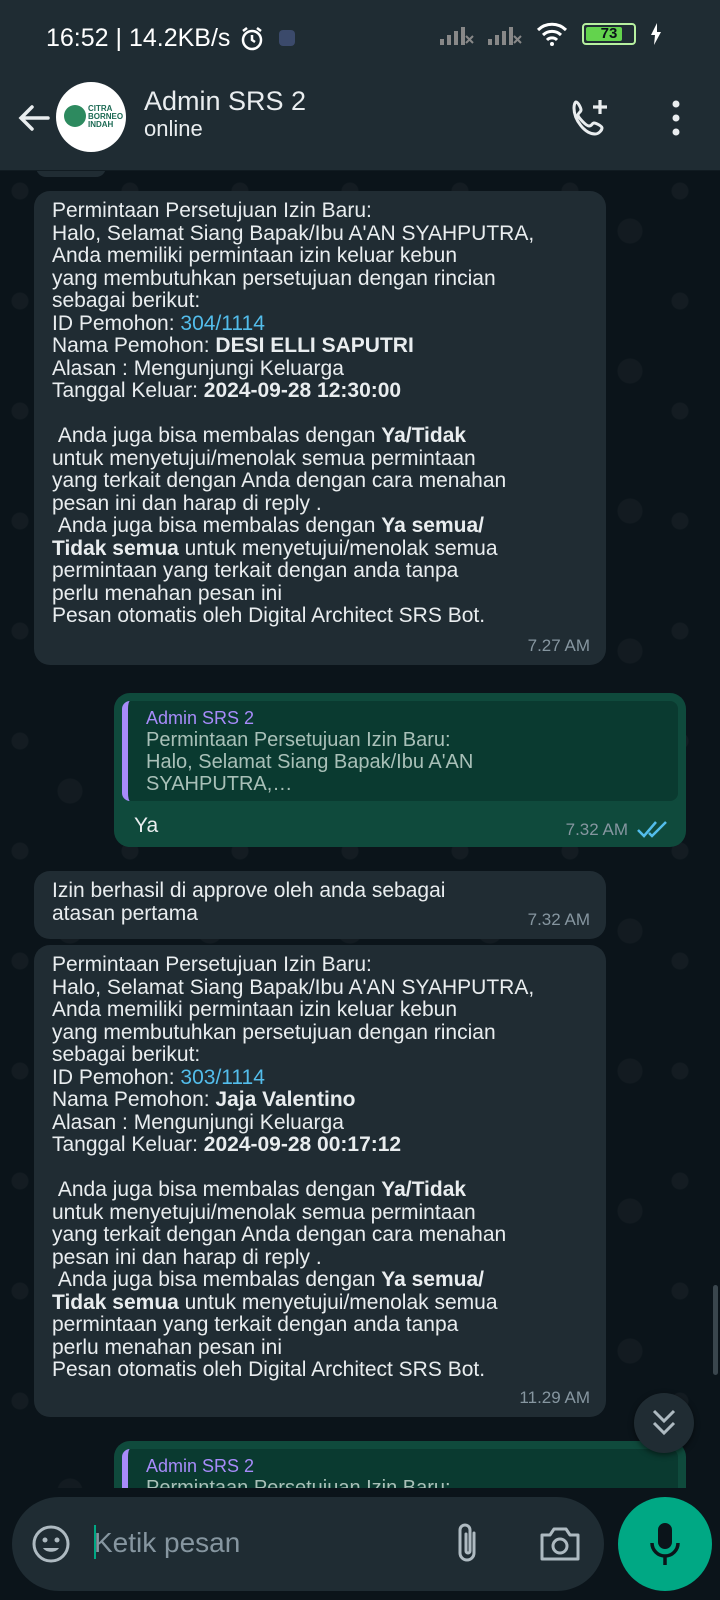 The height and width of the screenshot is (1600, 720). I want to click on camera-icon, so click(560, 1543).